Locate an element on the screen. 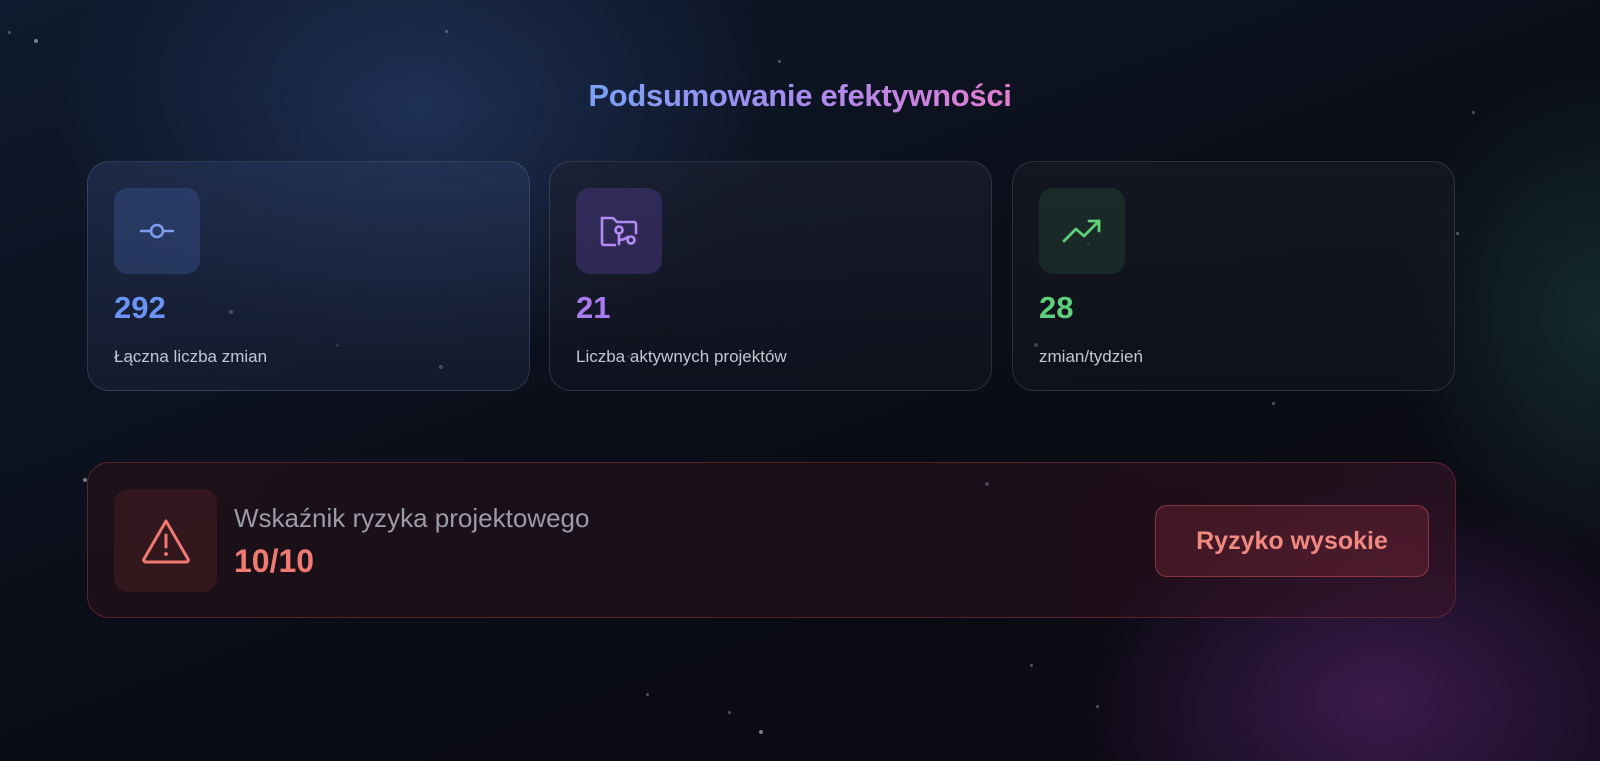  risk-title: Wskaźnik ryzyka projektowego is located at coordinates (412, 518).